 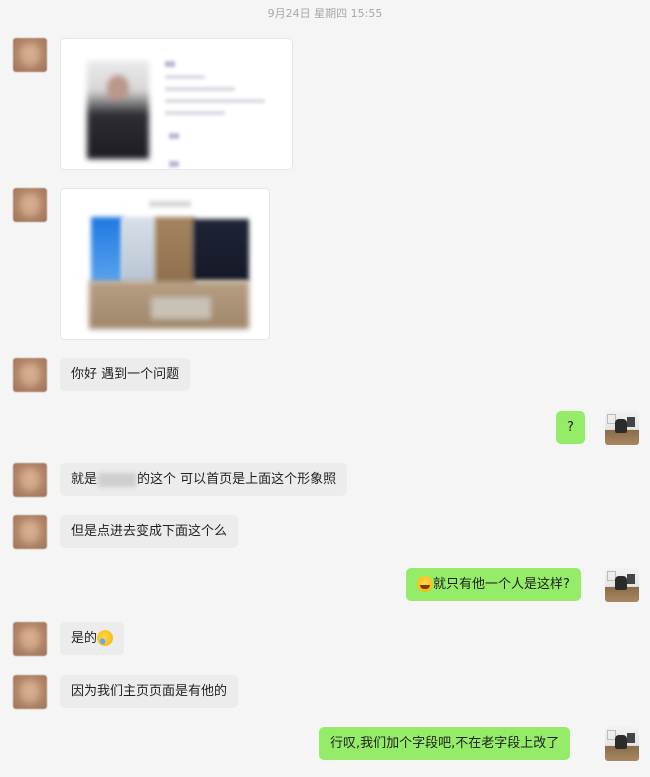 I want to click on message-text: ?, so click(x=570, y=427).